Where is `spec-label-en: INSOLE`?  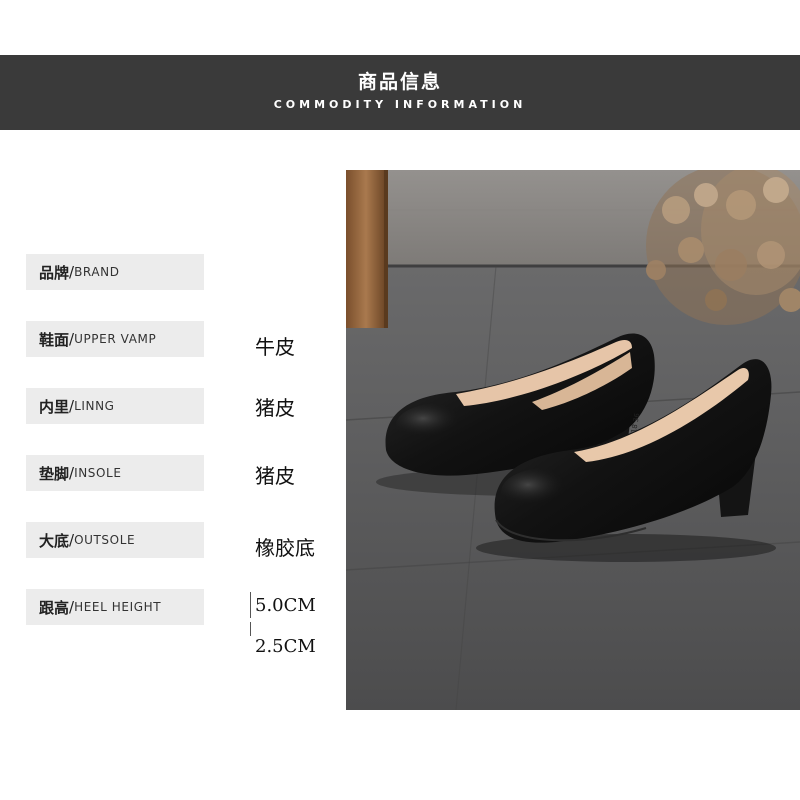 spec-label-en: INSOLE is located at coordinates (98, 473).